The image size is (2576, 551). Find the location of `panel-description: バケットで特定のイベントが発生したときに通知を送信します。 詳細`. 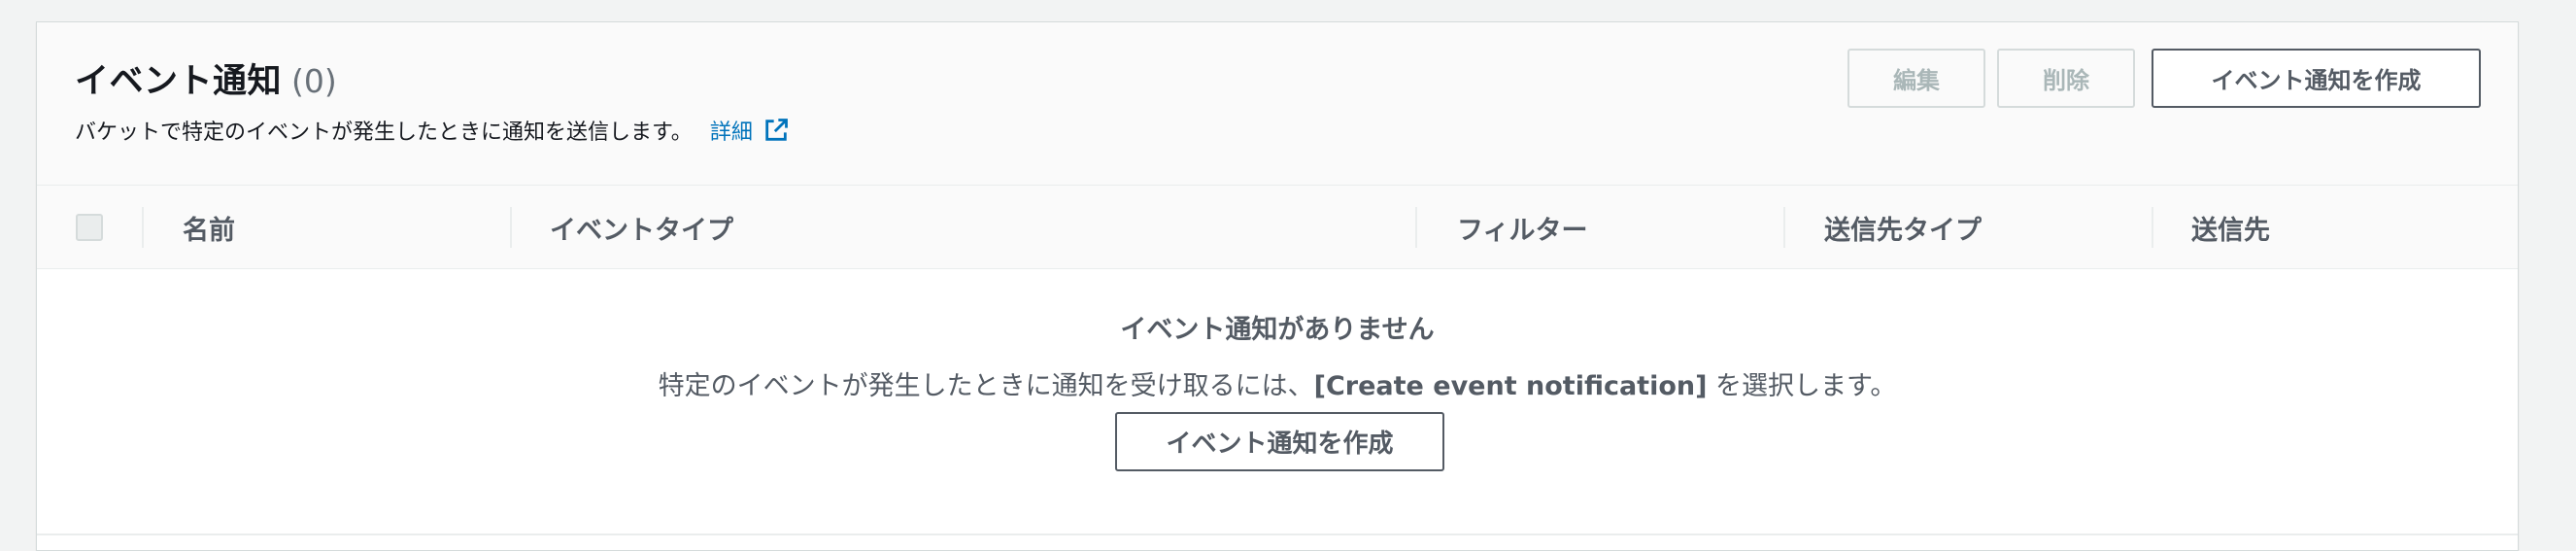

panel-description: バケットで特定のイベントが発生したときに通知を送信します。 詳細 is located at coordinates (432, 130).